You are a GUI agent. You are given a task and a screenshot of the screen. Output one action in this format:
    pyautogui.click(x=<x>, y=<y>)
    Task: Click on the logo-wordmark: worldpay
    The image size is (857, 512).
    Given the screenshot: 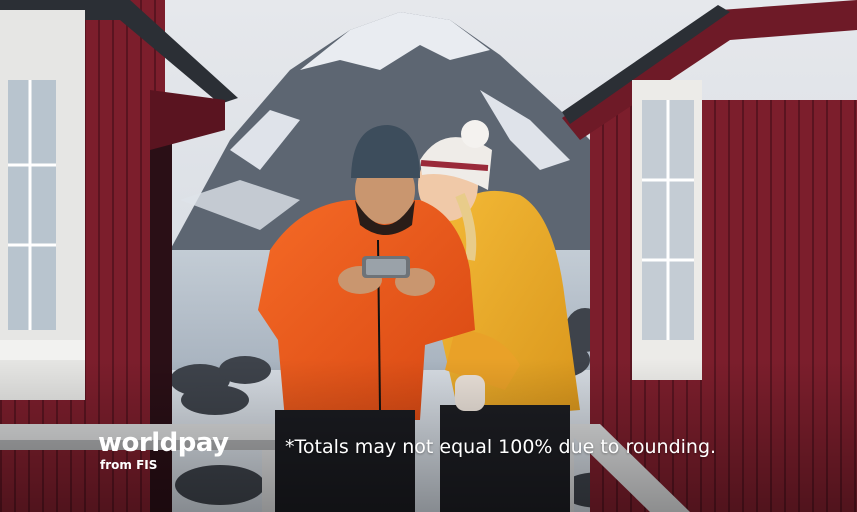 What is the action you would take?
    pyautogui.click(x=163, y=443)
    